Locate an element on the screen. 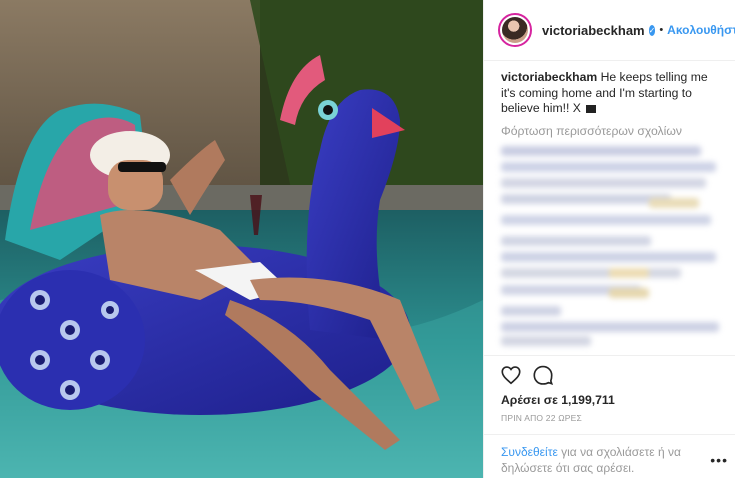 This screenshot has height=478, width=735. verified-badge-icon: ✓ is located at coordinates (652, 30).